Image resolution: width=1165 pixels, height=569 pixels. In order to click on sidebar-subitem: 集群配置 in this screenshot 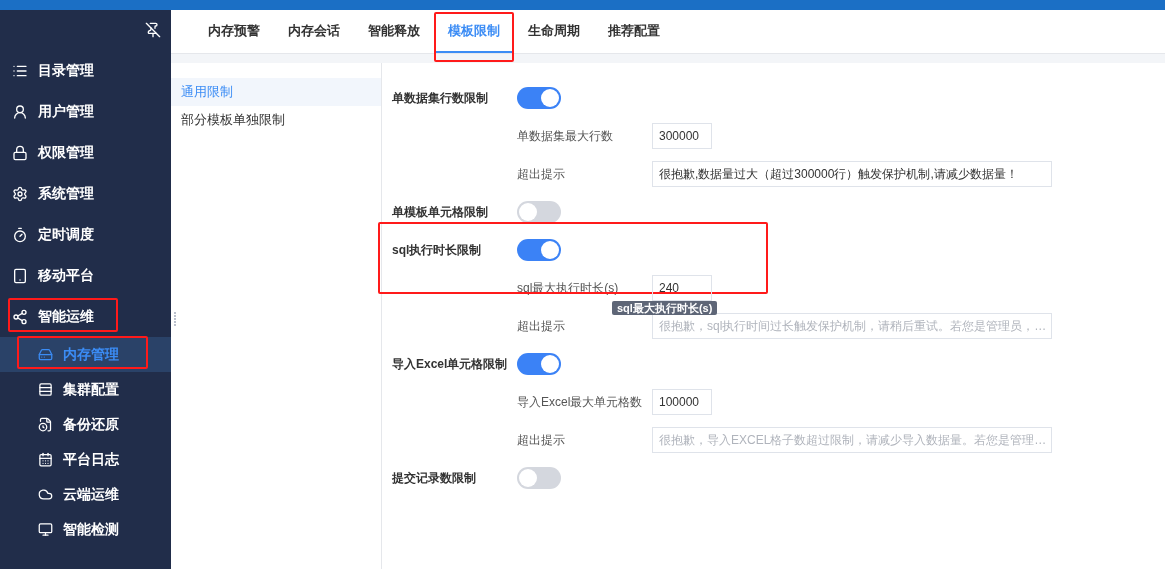, I will do `click(85, 389)`.